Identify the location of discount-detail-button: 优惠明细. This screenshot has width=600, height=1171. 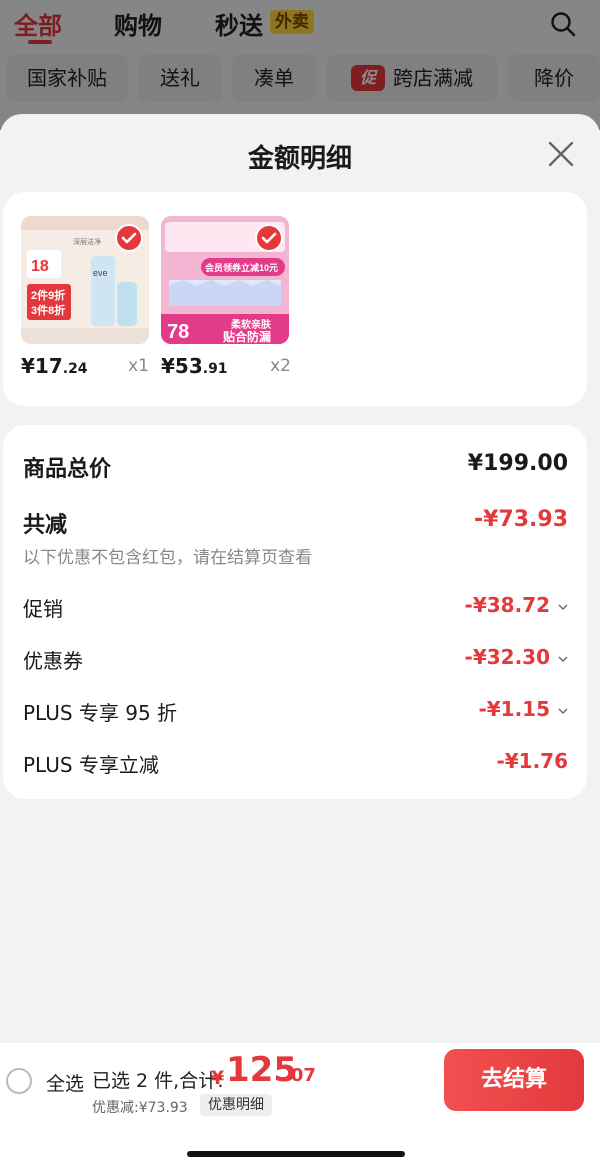
(236, 1105).